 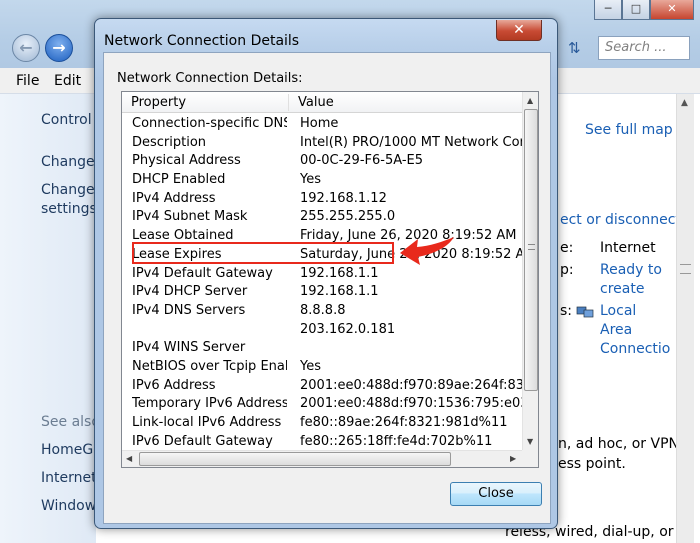 What do you see at coordinates (629, 130) in the screenshot?
I see `see-full-map-link: See full map` at bounding box center [629, 130].